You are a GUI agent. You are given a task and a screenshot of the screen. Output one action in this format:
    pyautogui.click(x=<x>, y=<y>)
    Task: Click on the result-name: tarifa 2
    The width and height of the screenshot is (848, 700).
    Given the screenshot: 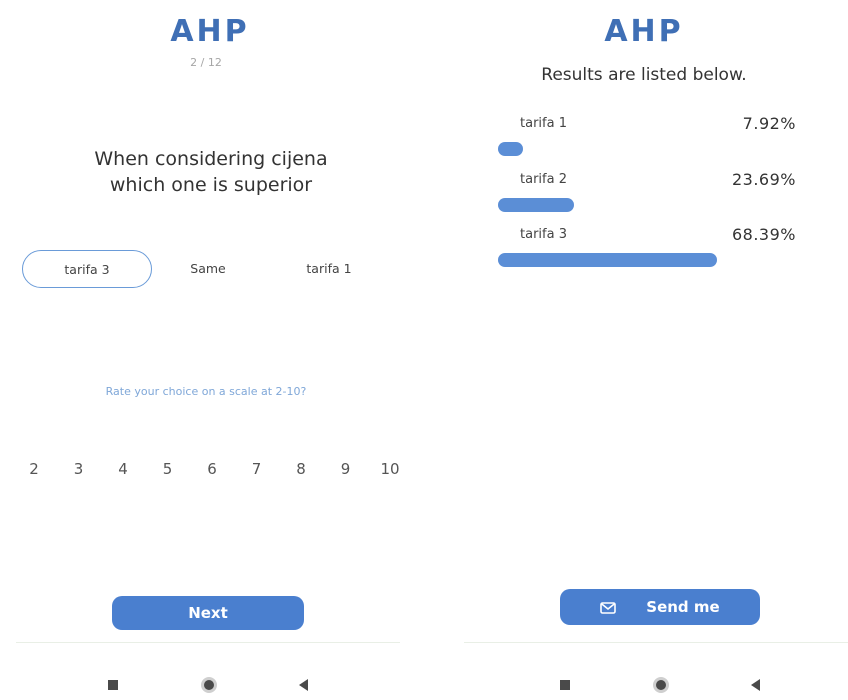 What is the action you would take?
    pyautogui.click(x=543, y=179)
    